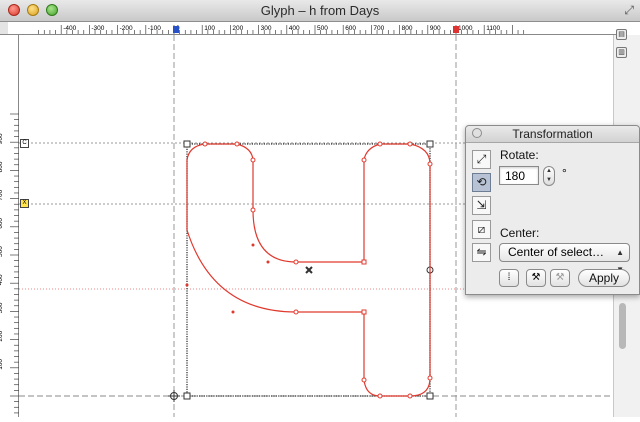 Image resolution: width=640 pixels, height=422 pixels. What do you see at coordinates (481, 252) in the screenshot?
I see `mirror-tool-icon: ⇋` at bounding box center [481, 252].